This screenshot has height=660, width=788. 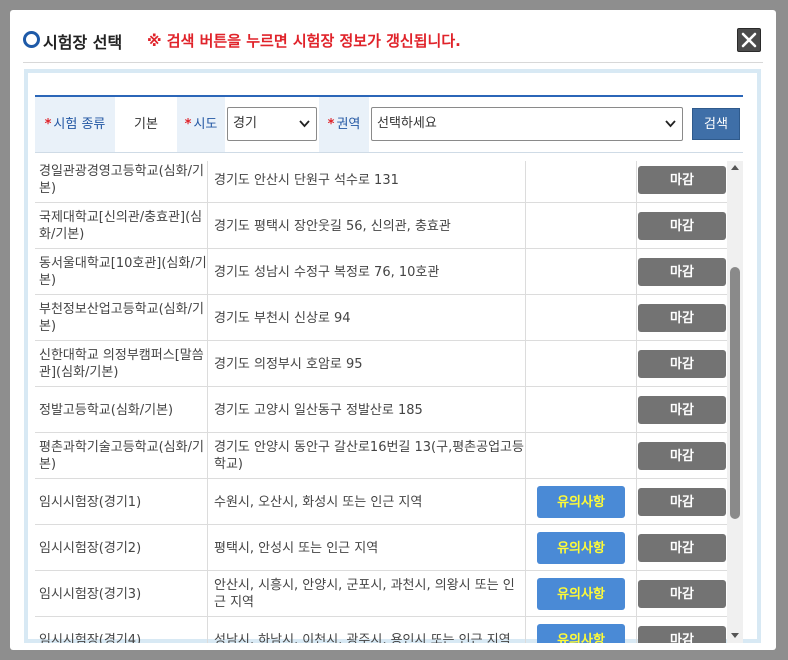 What do you see at coordinates (367, 630) in the screenshot?
I see `site-address: 성남시, 하남시, 이천시, 광주시, 용인시 또는 인근 지역` at bounding box center [367, 630].